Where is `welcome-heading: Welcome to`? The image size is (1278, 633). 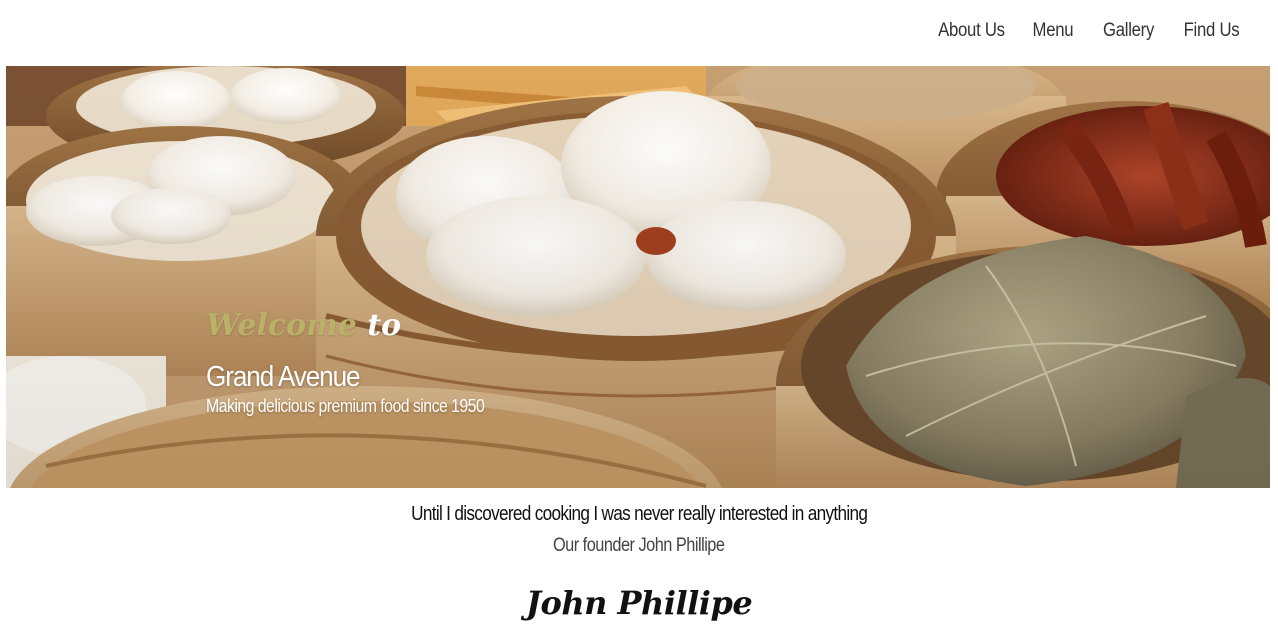
welcome-heading: Welcome to is located at coordinates (364, 326).